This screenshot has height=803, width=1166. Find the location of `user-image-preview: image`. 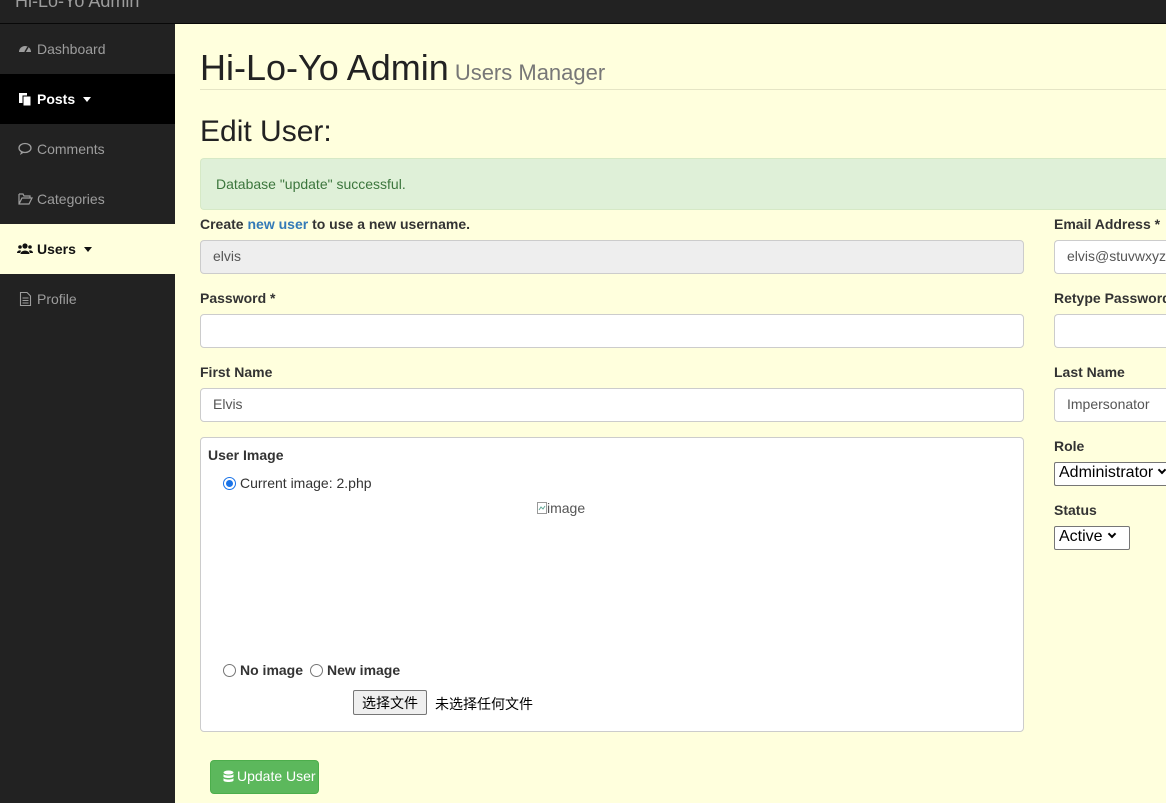

user-image-preview: image is located at coordinates (561, 508).